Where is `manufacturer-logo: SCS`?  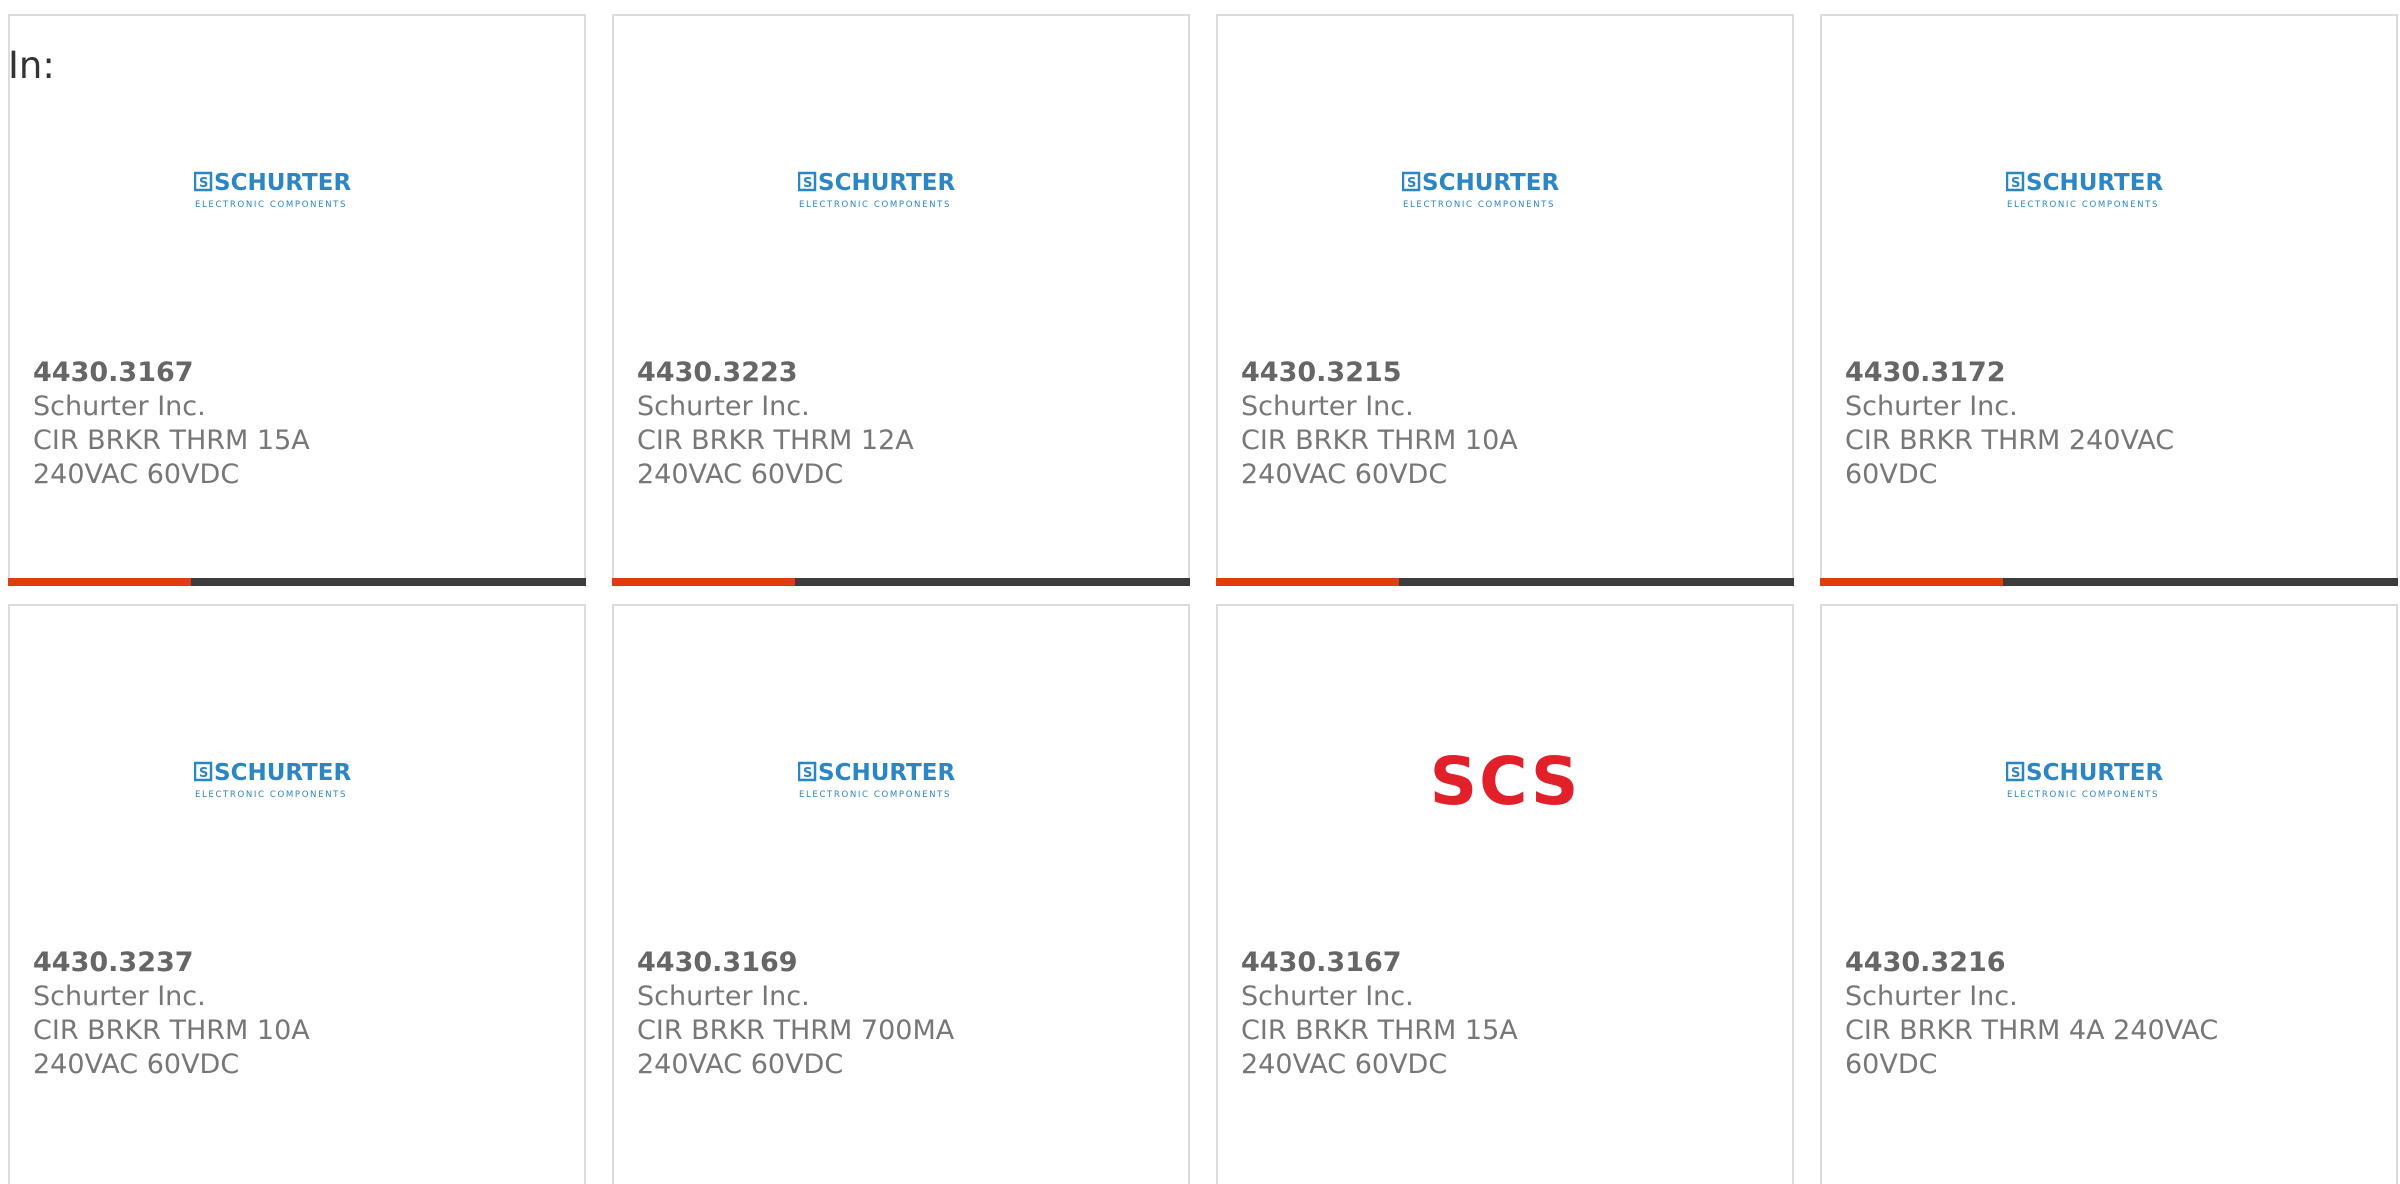
manufacturer-logo: SCS is located at coordinates (1505, 781).